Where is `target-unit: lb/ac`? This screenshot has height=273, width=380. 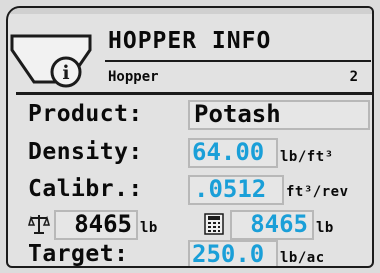
target-unit: lb/ac is located at coordinates (302, 258).